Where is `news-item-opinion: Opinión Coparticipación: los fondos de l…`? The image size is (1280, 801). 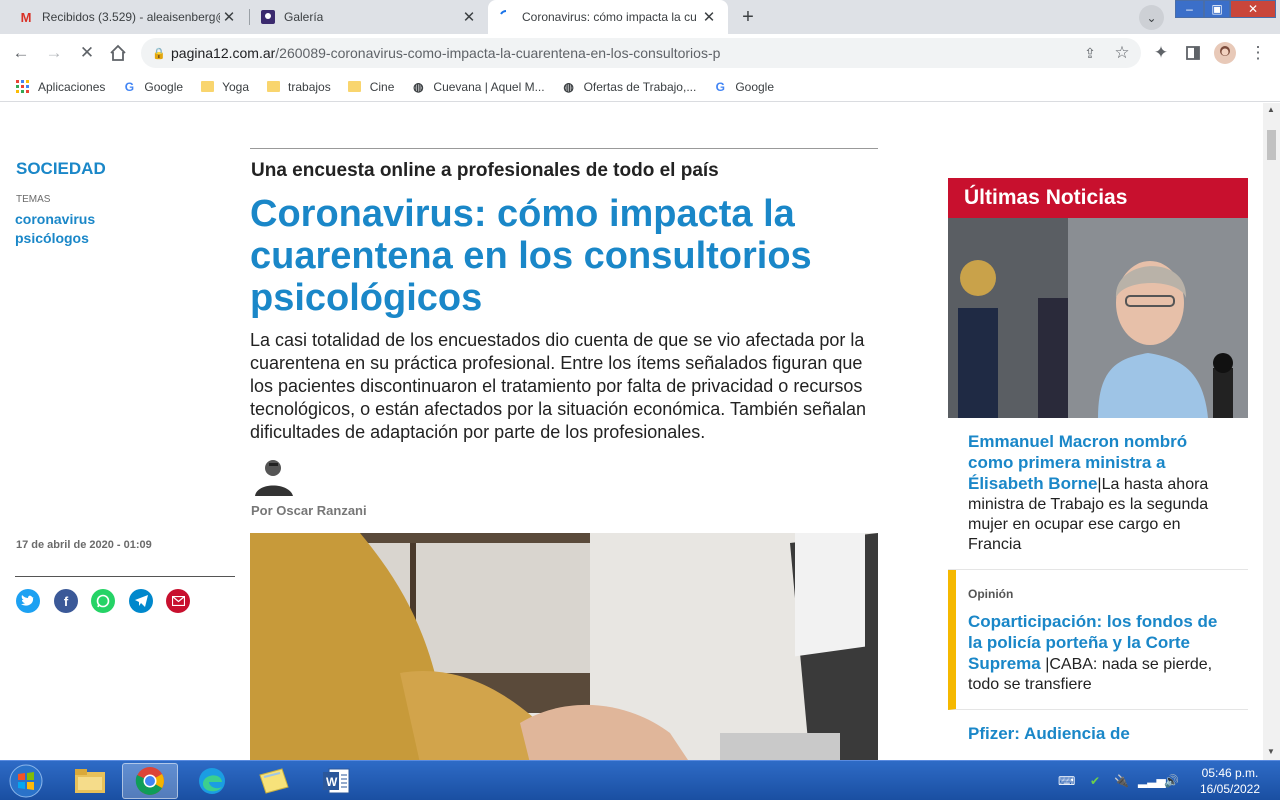 news-item-opinion: Opinión Coparticipación: los fondos de l… is located at coordinates (1098, 640).